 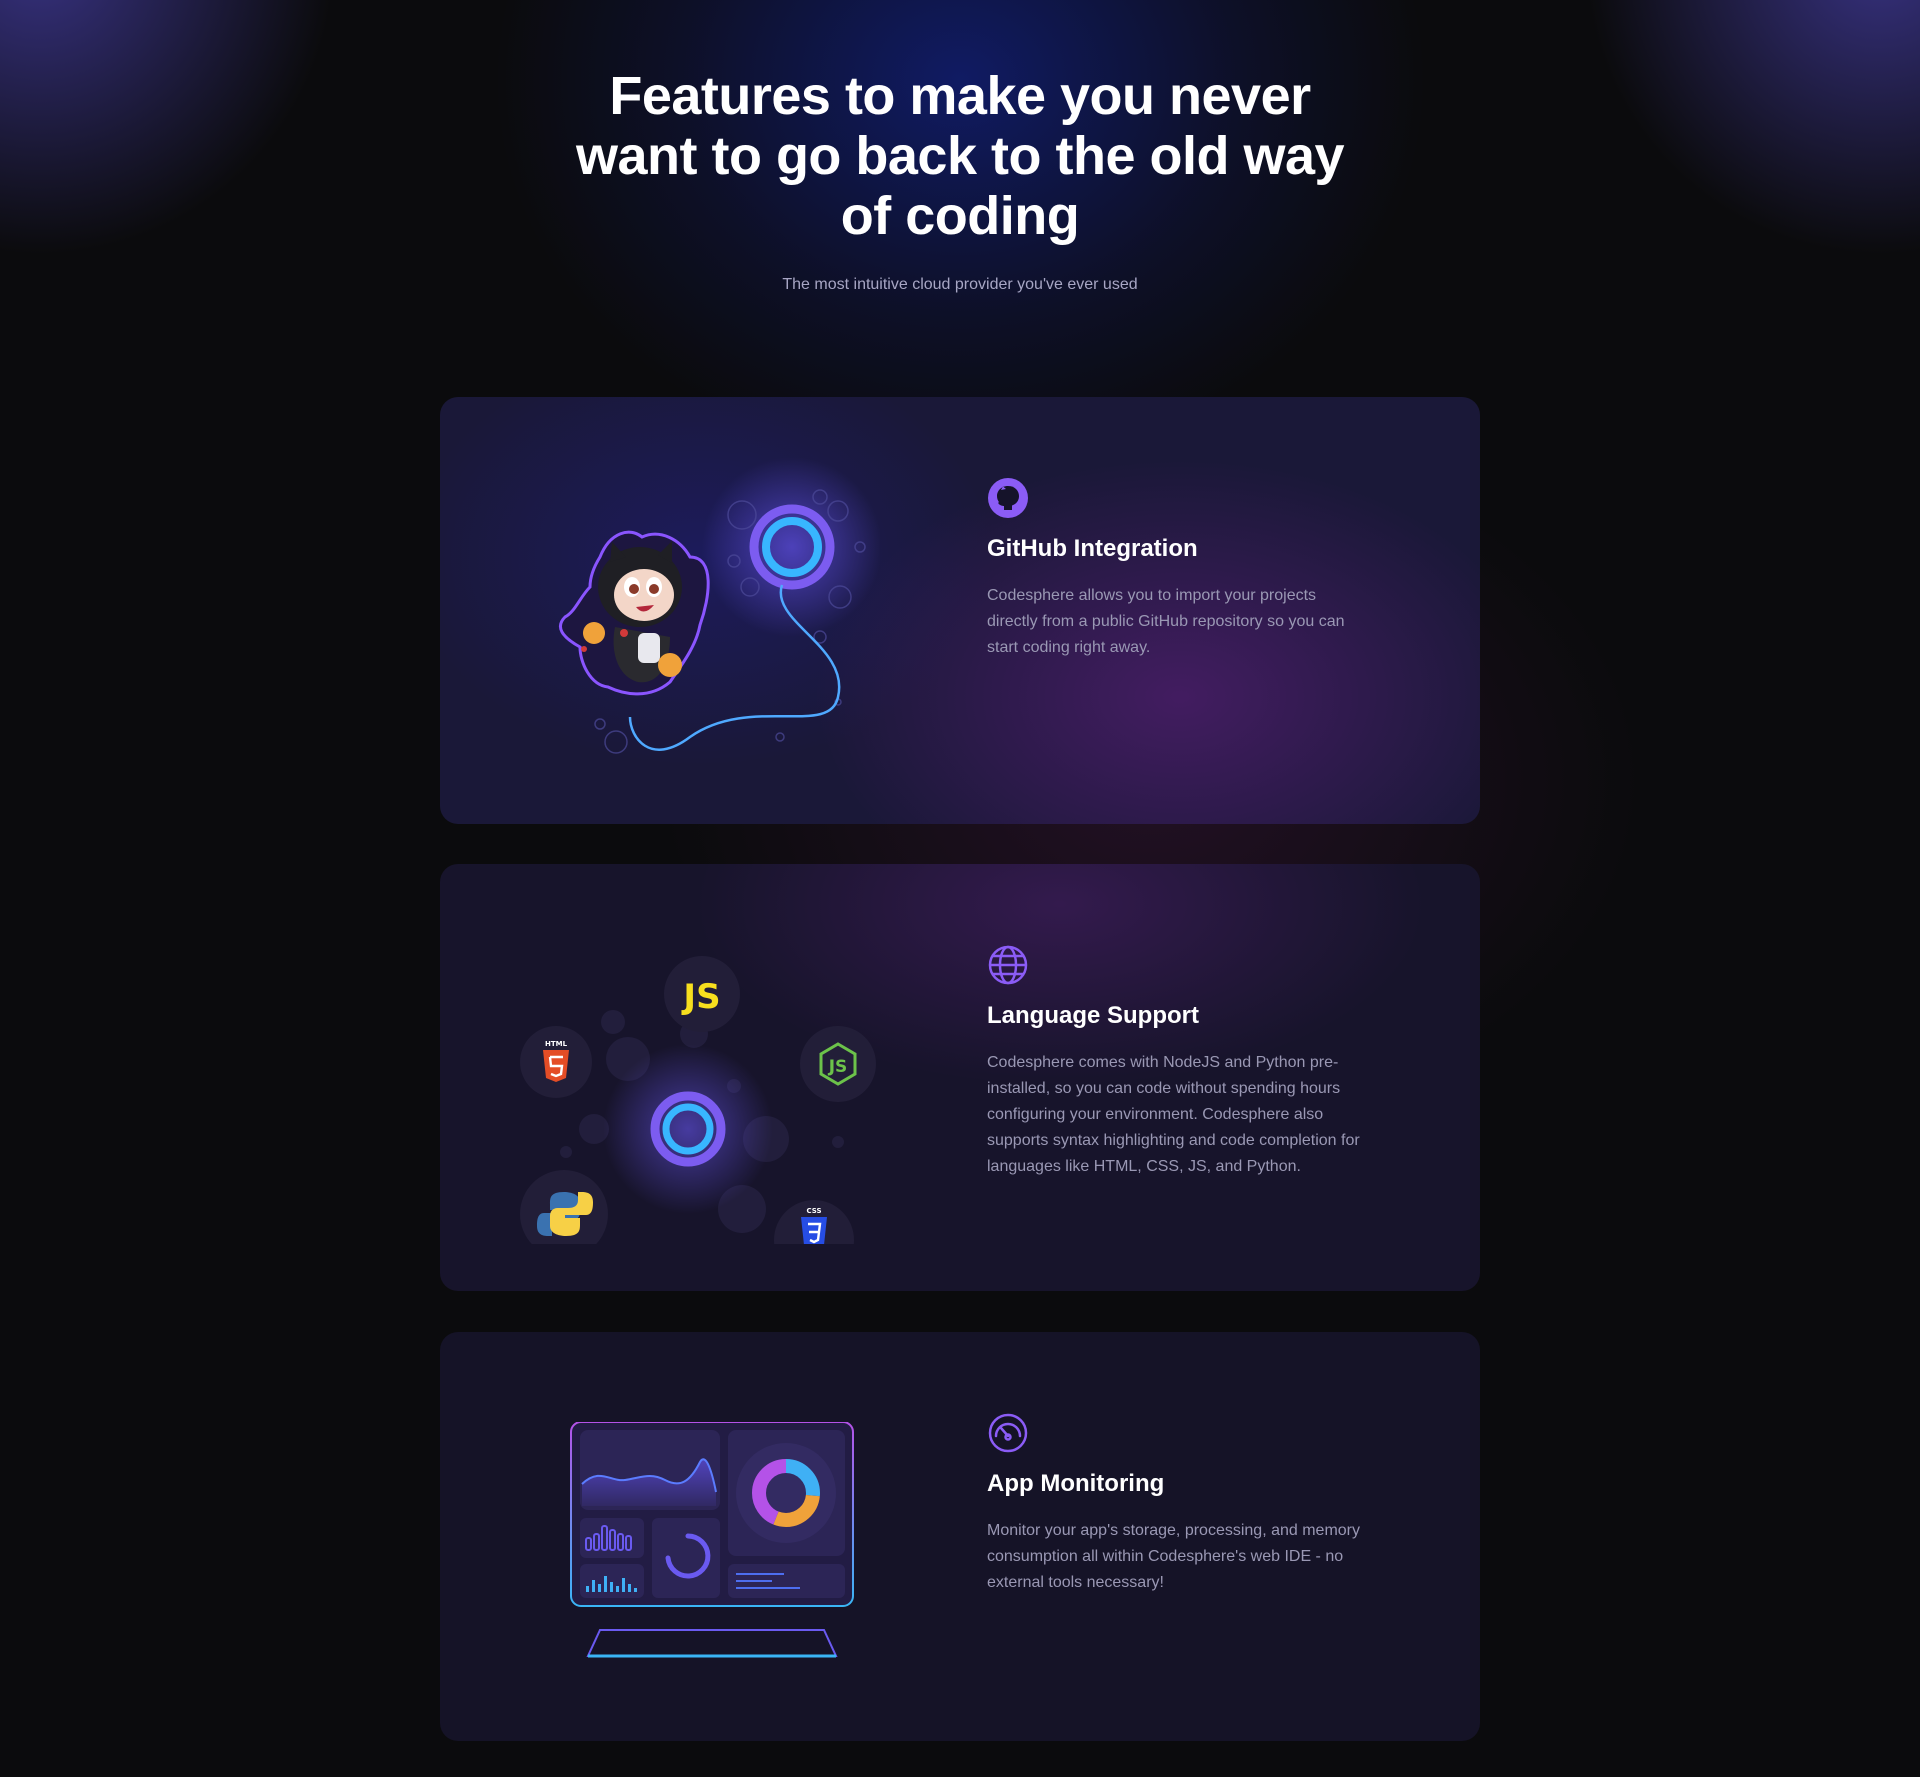 I want to click on feature-title: GitHub Integration, so click(x=1092, y=548).